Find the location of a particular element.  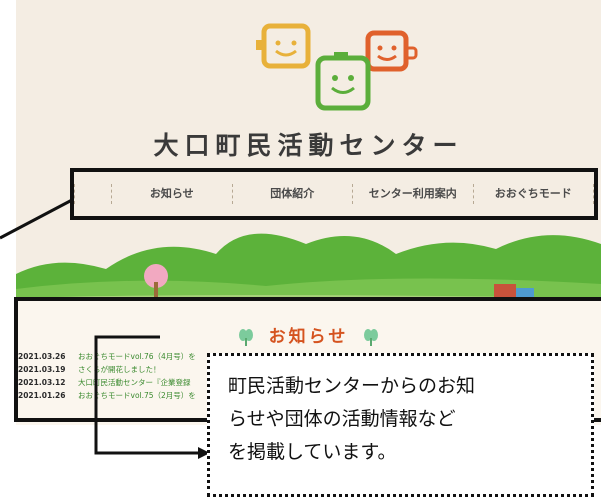

site-title: 大口町民活動センター is located at coordinates (308, 145).